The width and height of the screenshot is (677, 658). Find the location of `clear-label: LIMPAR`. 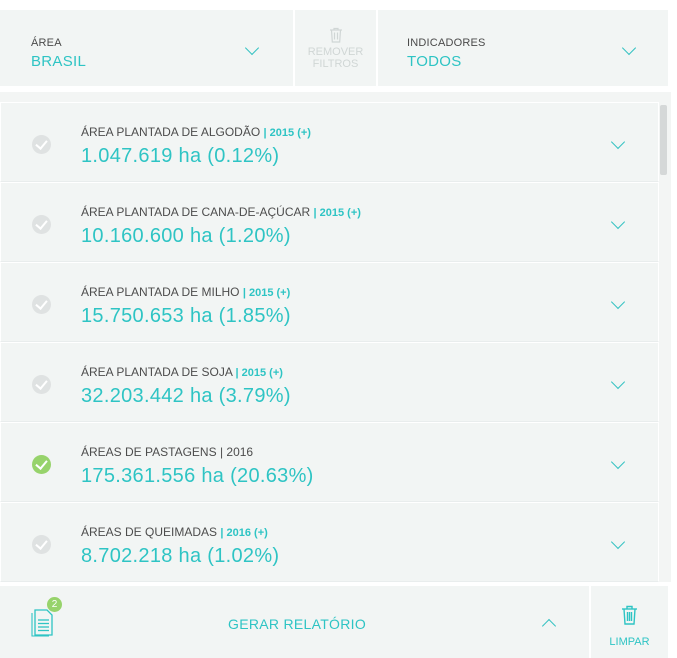

clear-label: LIMPAR is located at coordinates (629, 642).